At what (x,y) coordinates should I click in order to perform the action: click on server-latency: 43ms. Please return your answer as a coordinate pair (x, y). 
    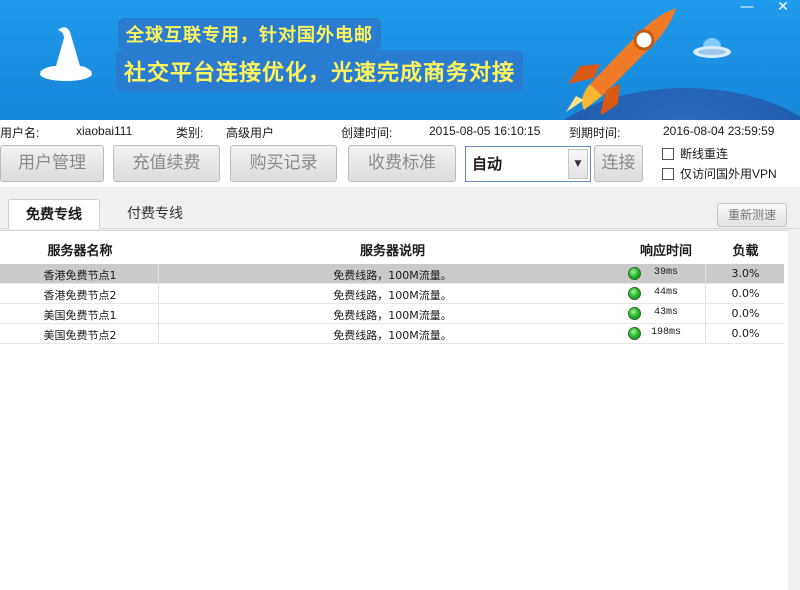
    Looking at the image, I should click on (665, 312).